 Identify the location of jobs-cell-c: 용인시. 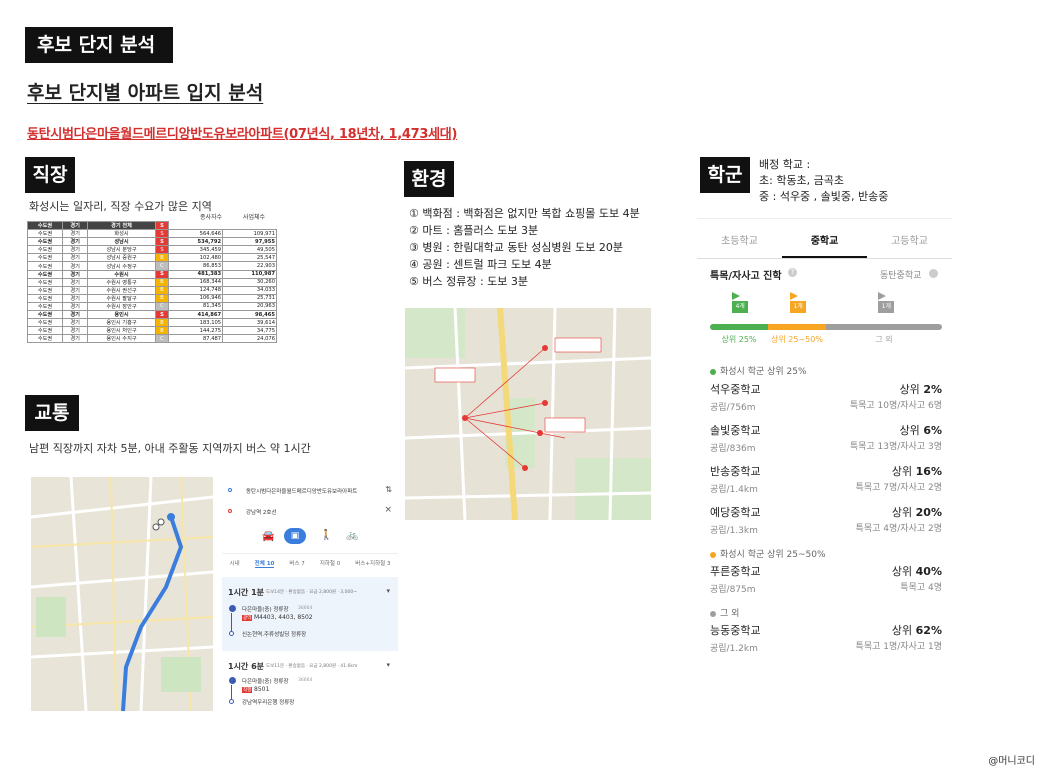
(121, 315).